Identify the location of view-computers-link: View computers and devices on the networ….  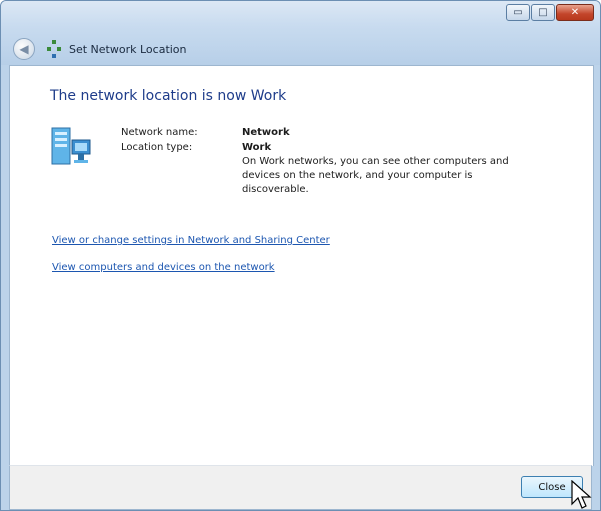
(163, 267).